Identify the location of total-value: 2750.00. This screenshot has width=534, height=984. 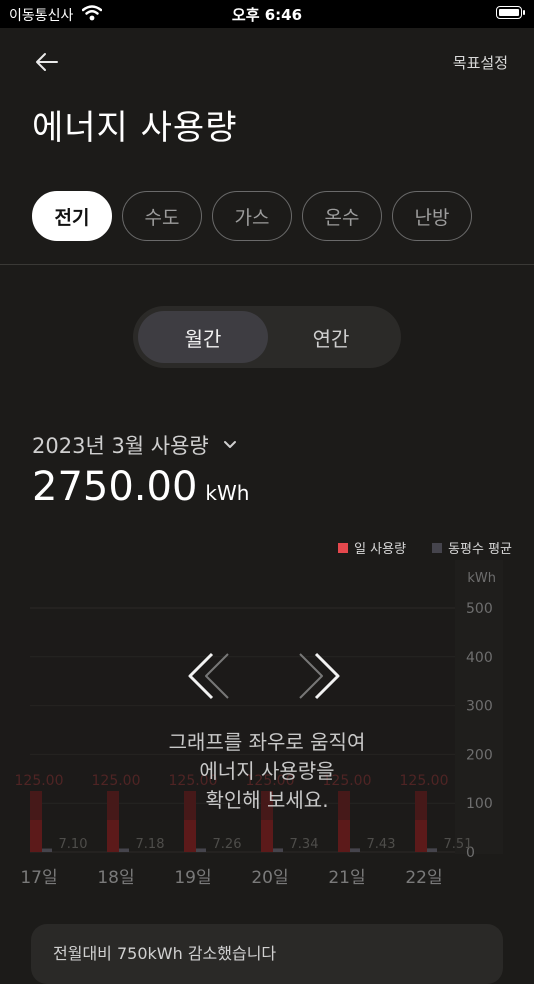
(115, 487).